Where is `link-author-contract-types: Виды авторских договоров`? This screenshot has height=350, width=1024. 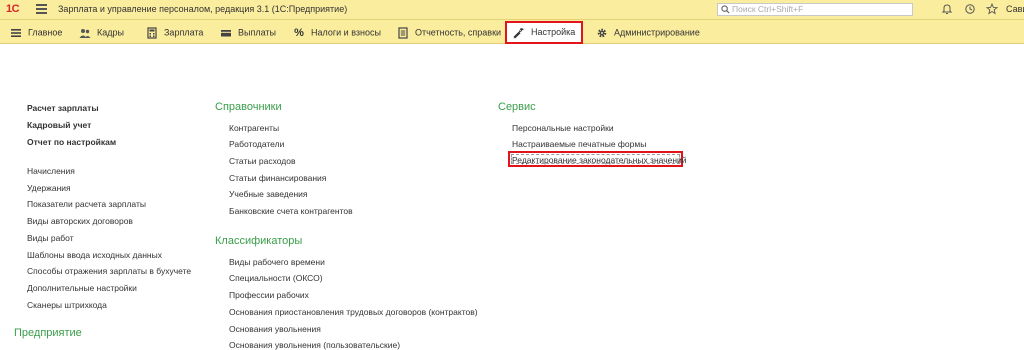
link-author-contract-types: Виды авторских договоров is located at coordinates (80, 221).